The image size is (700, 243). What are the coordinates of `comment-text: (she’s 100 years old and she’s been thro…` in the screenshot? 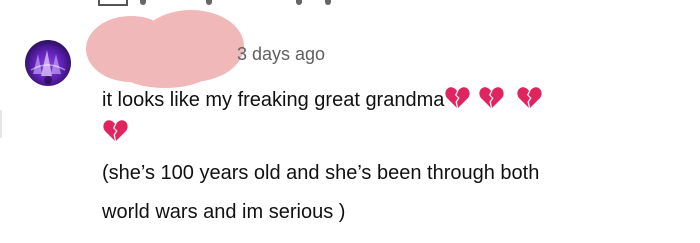 It's located at (321, 173).